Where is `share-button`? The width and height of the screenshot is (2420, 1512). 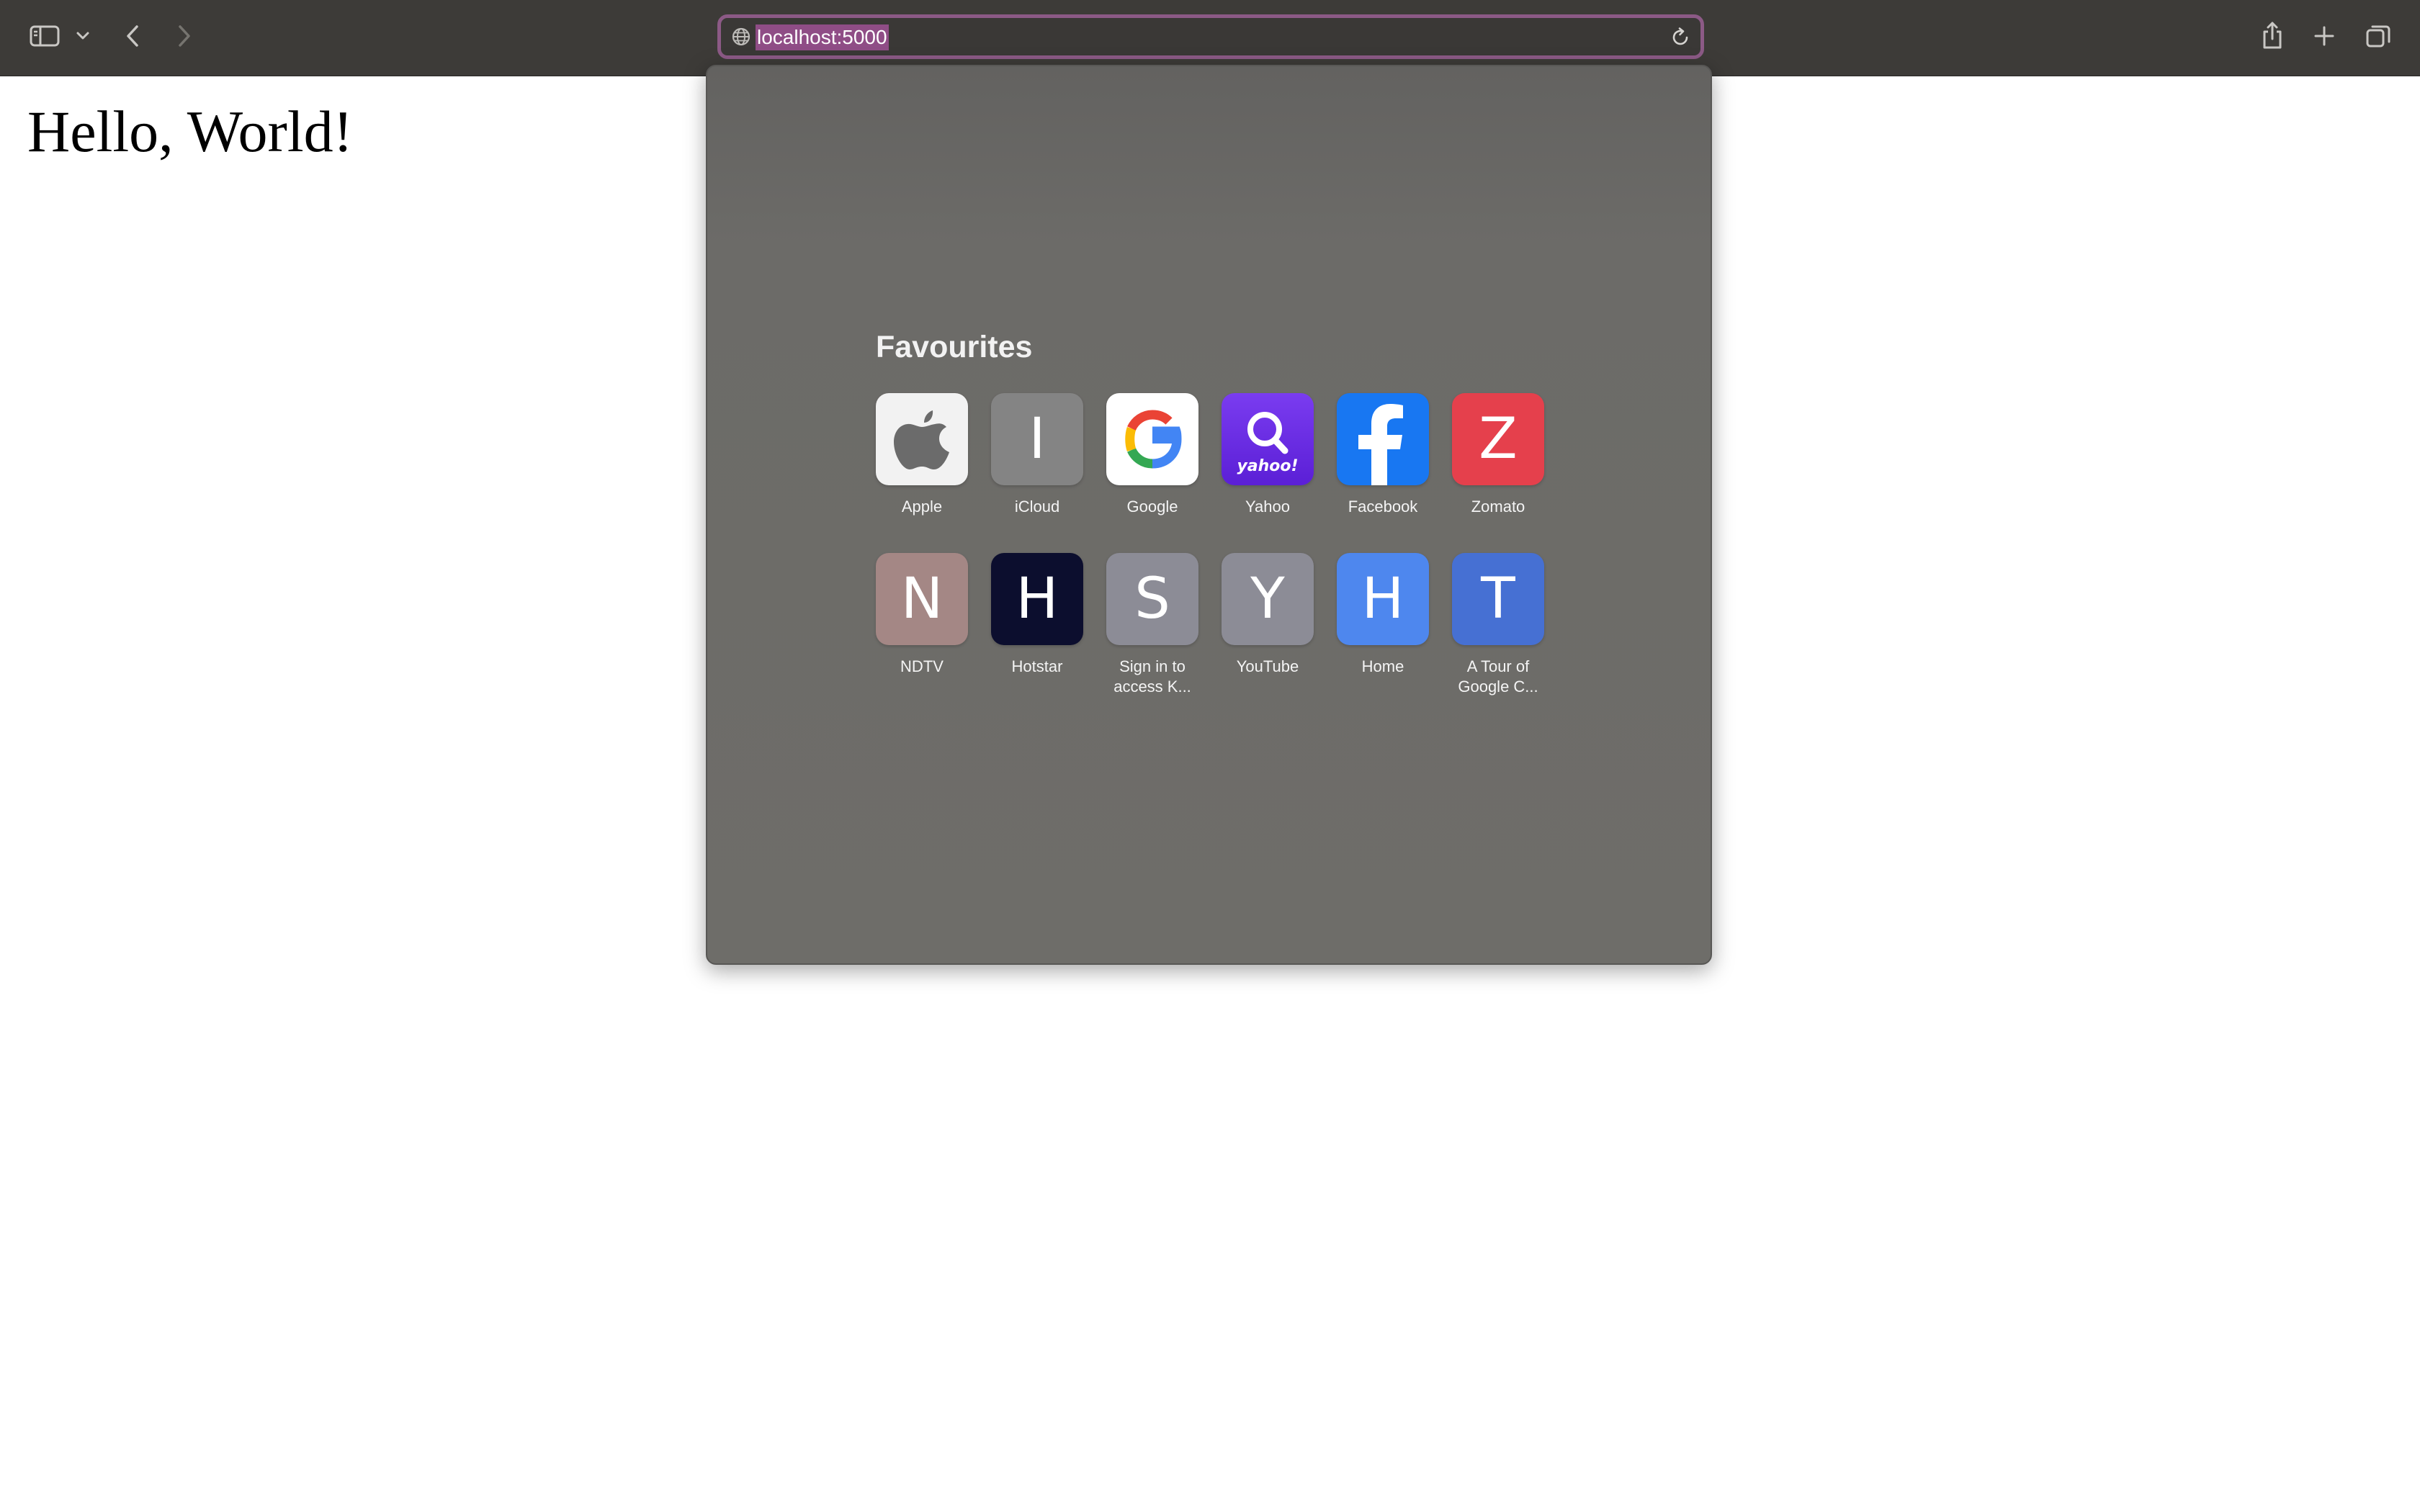
share-button is located at coordinates (2272, 35).